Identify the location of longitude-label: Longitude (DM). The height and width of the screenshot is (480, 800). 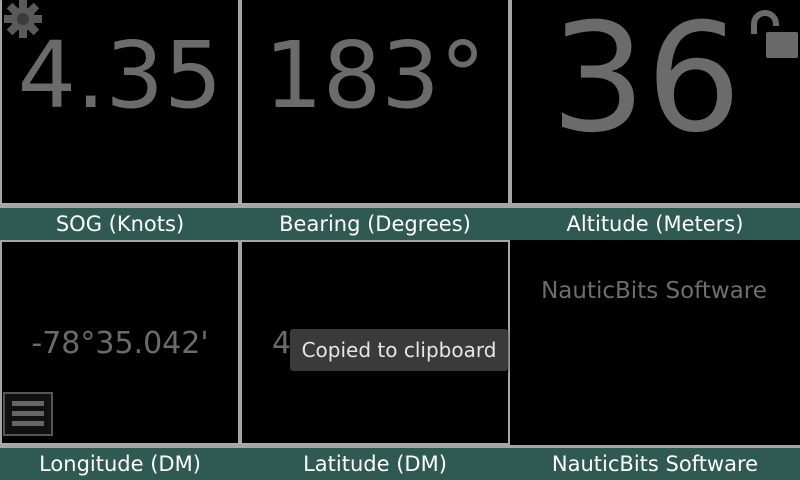
(120, 464).